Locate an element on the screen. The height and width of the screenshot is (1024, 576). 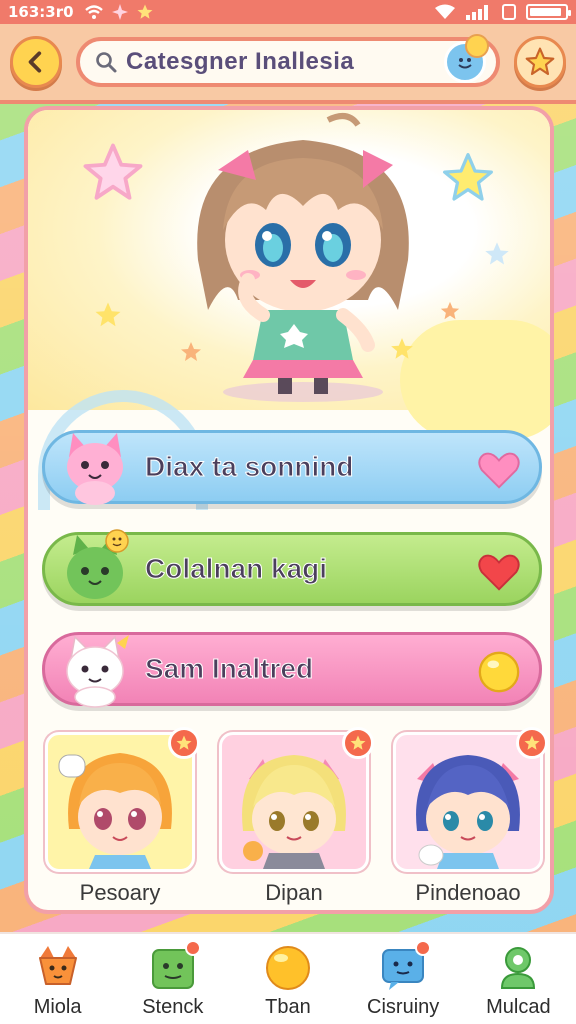
back-button is located at coordinates (36, 62).